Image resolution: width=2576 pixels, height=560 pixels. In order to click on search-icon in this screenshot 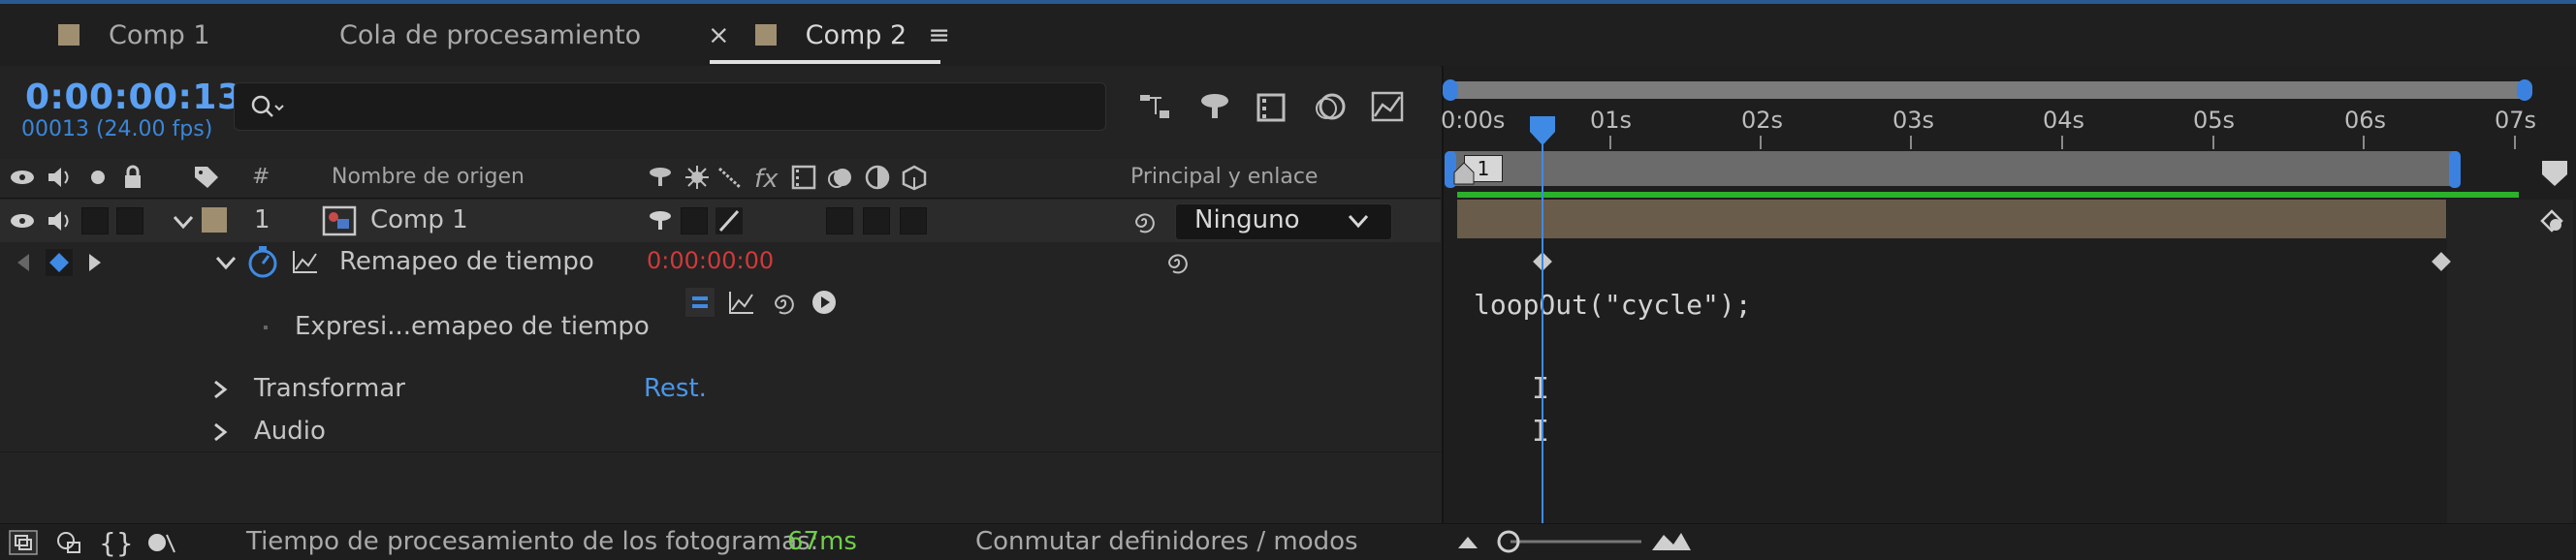, I will do `click(268, 106)`.